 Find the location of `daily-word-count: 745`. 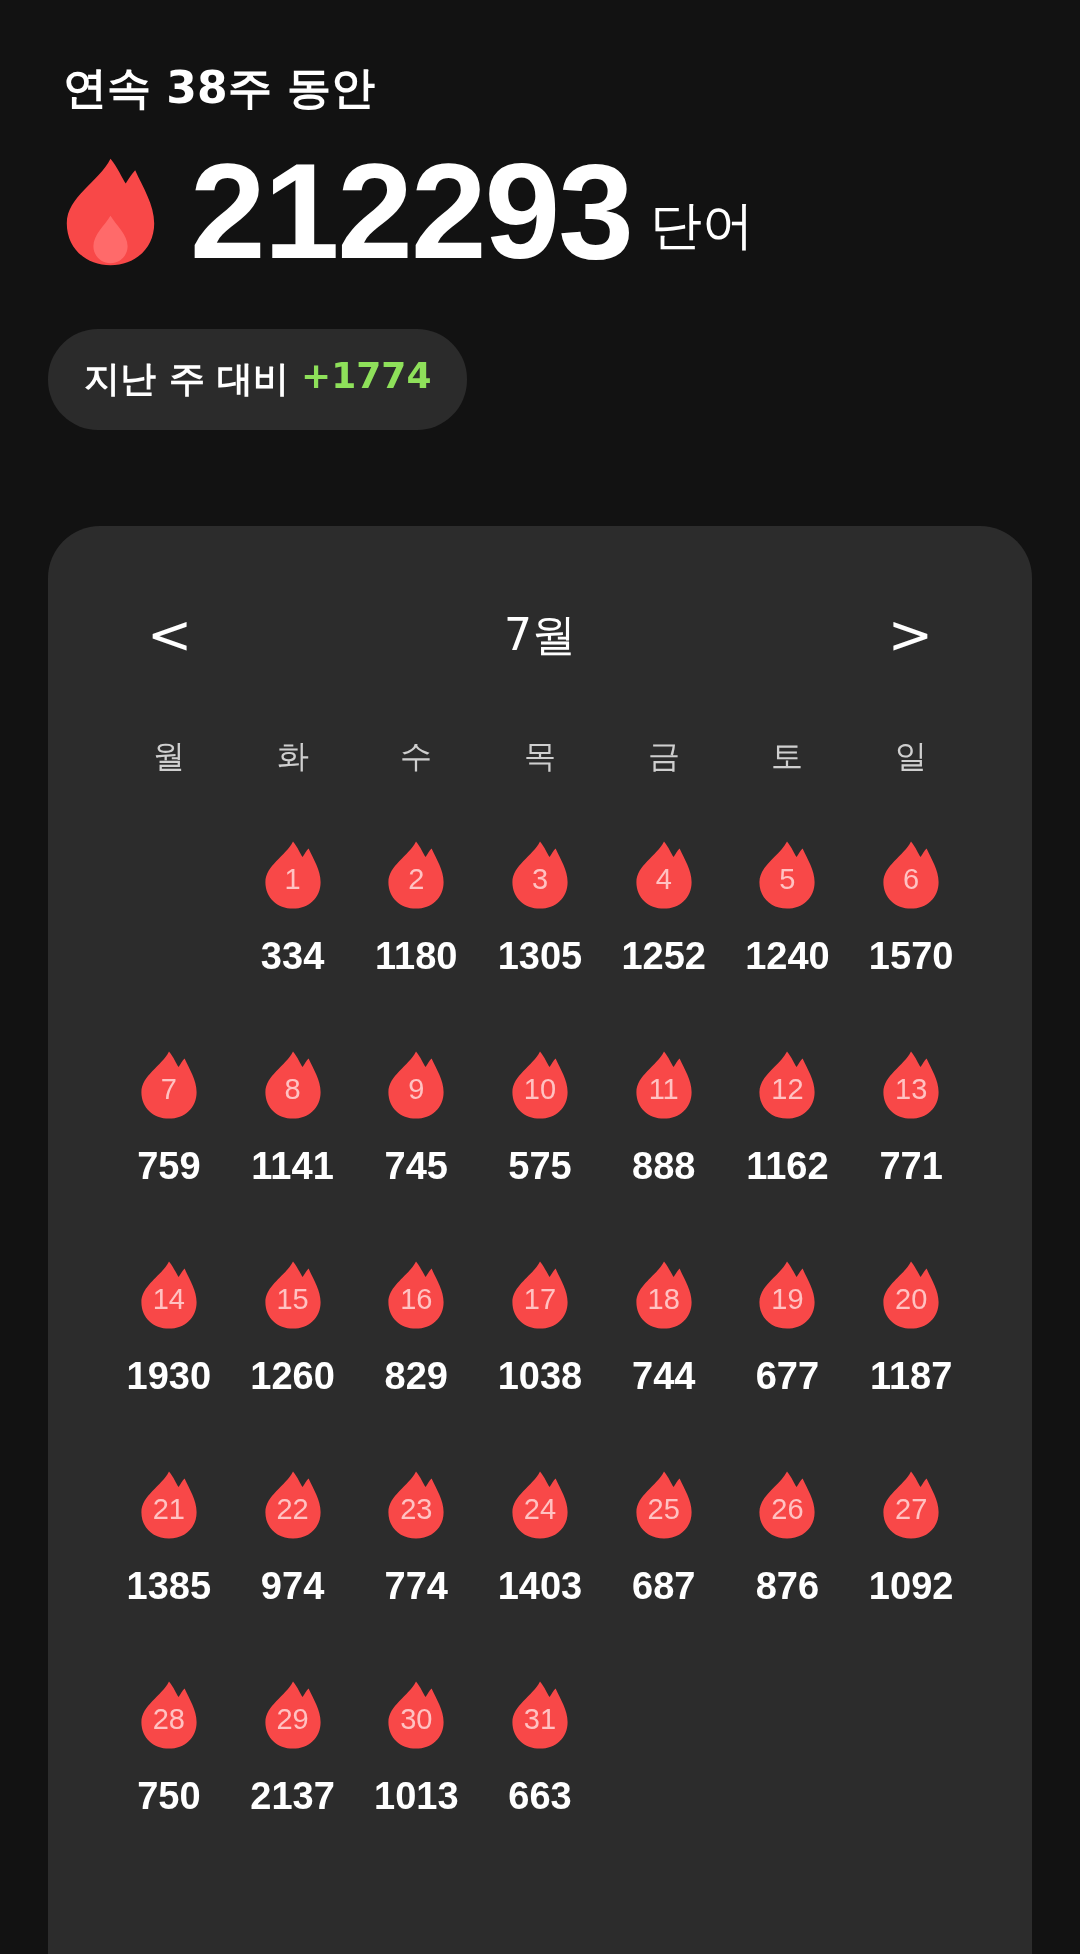

daily-word-count: 745 is located at coordinates (416, 1166).